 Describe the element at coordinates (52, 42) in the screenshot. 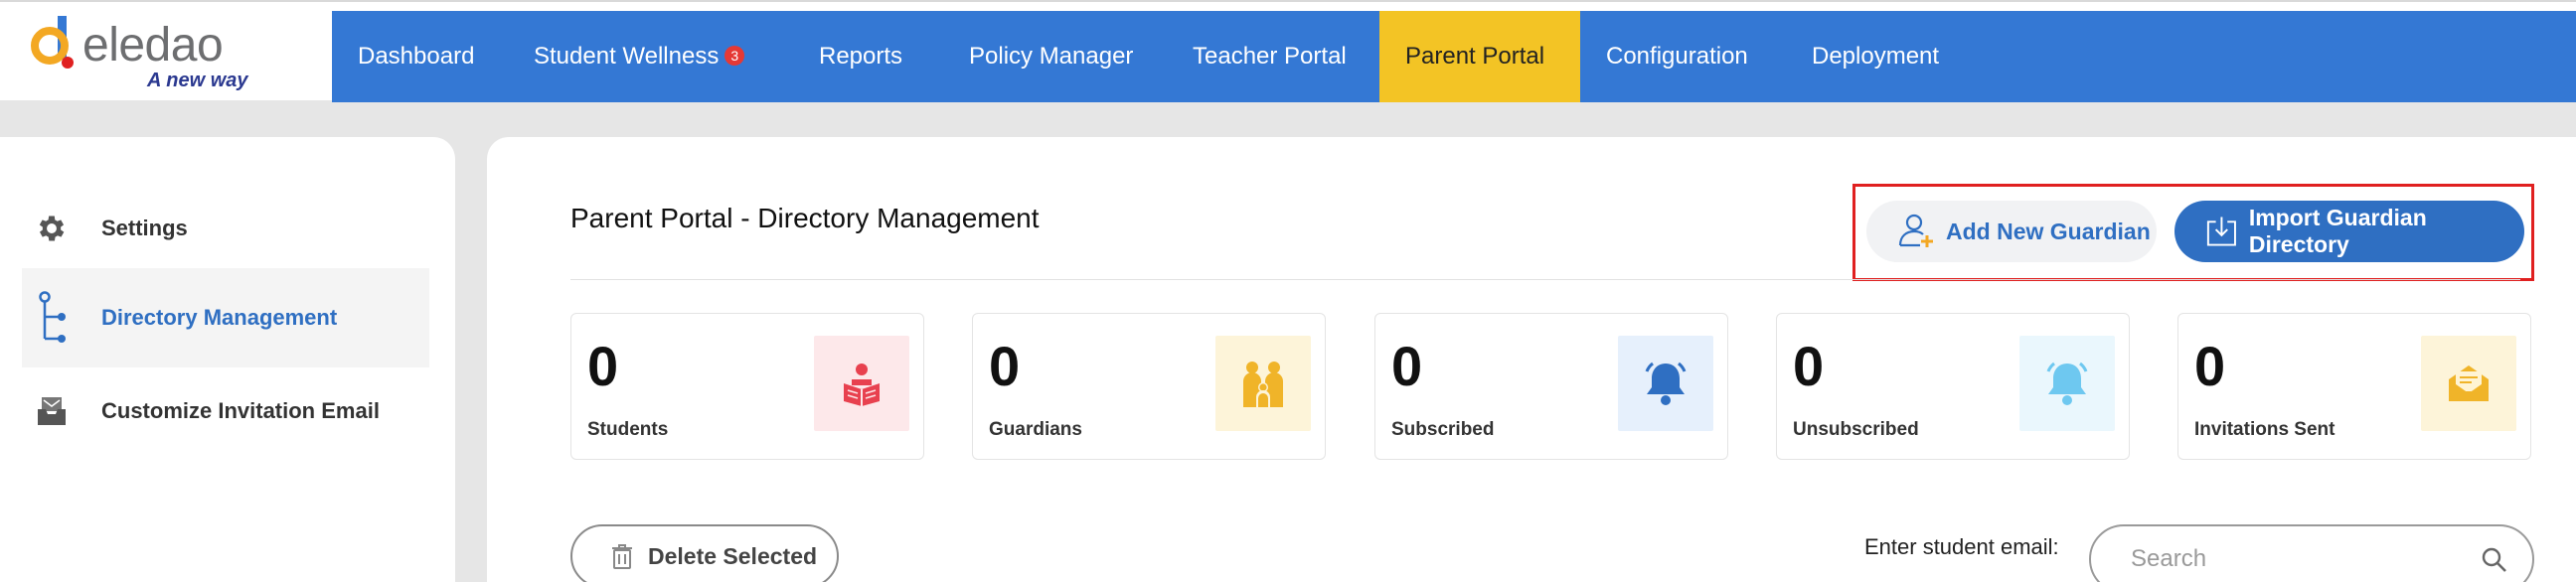

I see `logo-mark-icon` at that location.